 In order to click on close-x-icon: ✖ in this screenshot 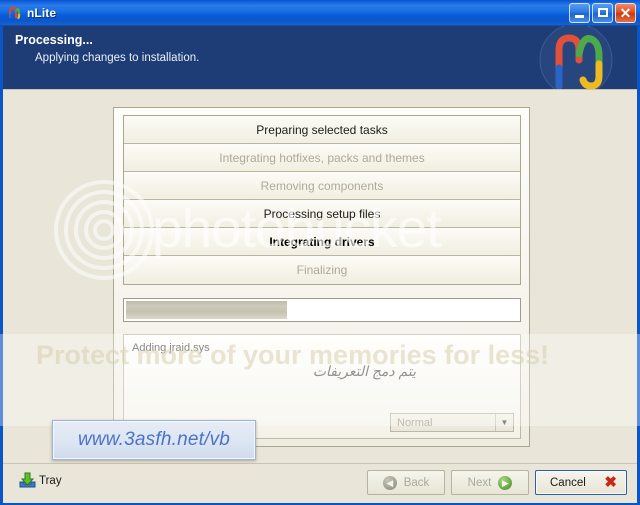, I will do `click(610, 482)`.